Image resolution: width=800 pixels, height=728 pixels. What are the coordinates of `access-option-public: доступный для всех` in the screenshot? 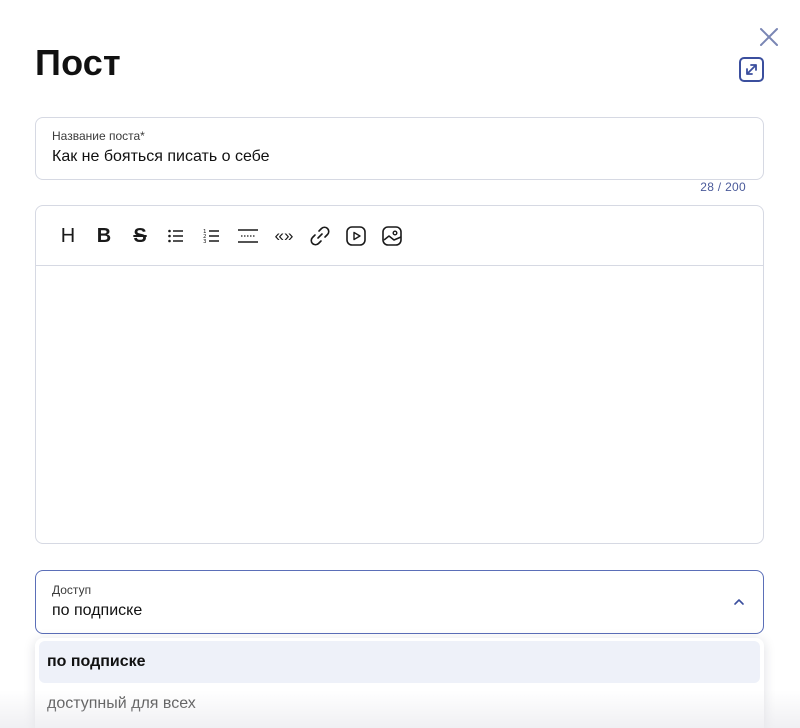 It's located at (399, 704).